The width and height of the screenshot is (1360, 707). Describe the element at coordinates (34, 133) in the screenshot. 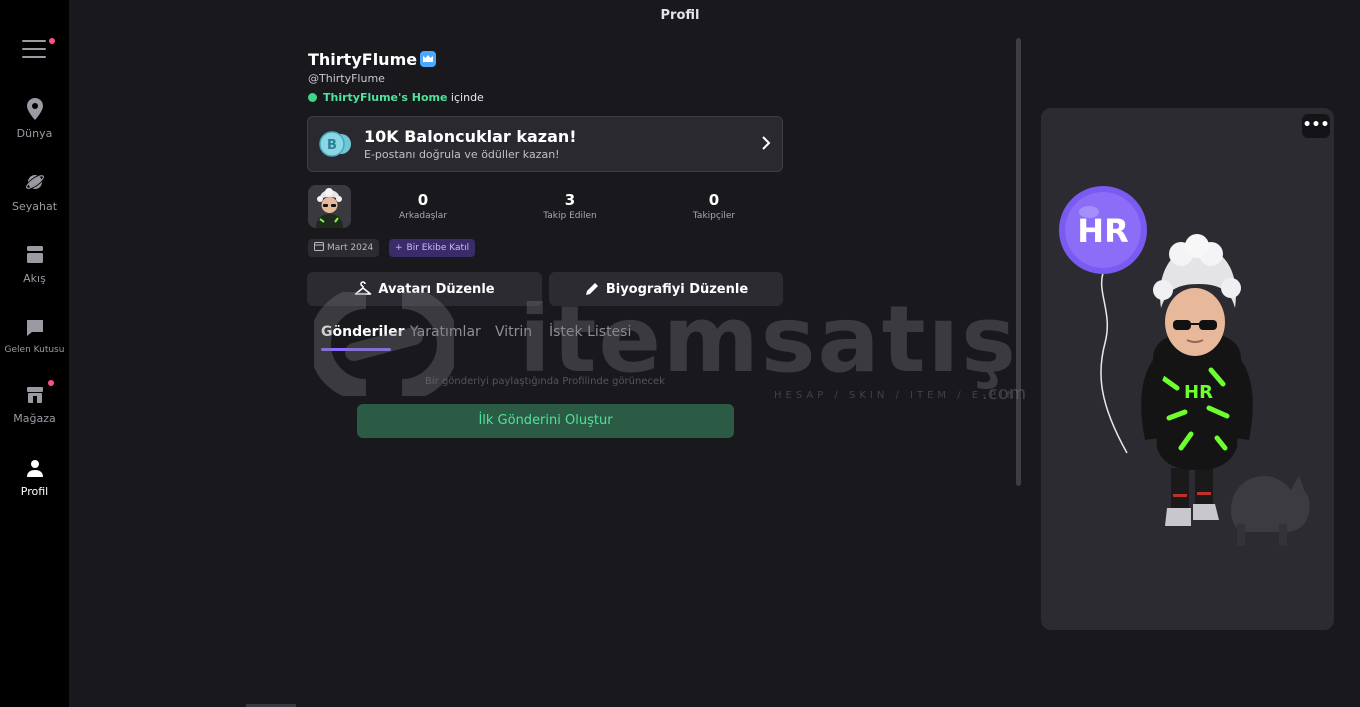

I see `sidebar-item-label: Dünya` at that location.